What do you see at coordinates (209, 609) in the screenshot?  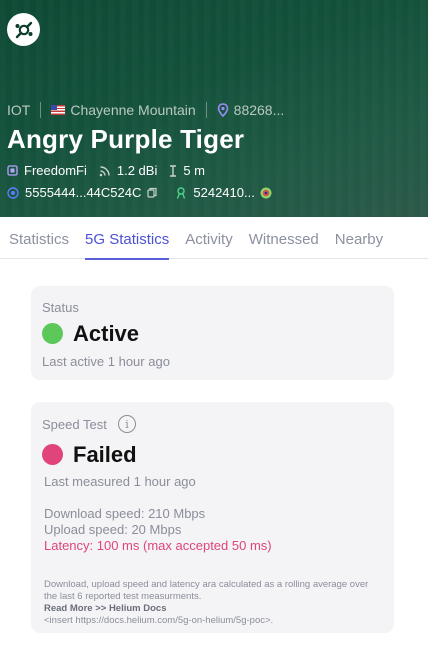 I see `read-more-link: Read More >> Helium Docs` at bounding box center [209, 609].